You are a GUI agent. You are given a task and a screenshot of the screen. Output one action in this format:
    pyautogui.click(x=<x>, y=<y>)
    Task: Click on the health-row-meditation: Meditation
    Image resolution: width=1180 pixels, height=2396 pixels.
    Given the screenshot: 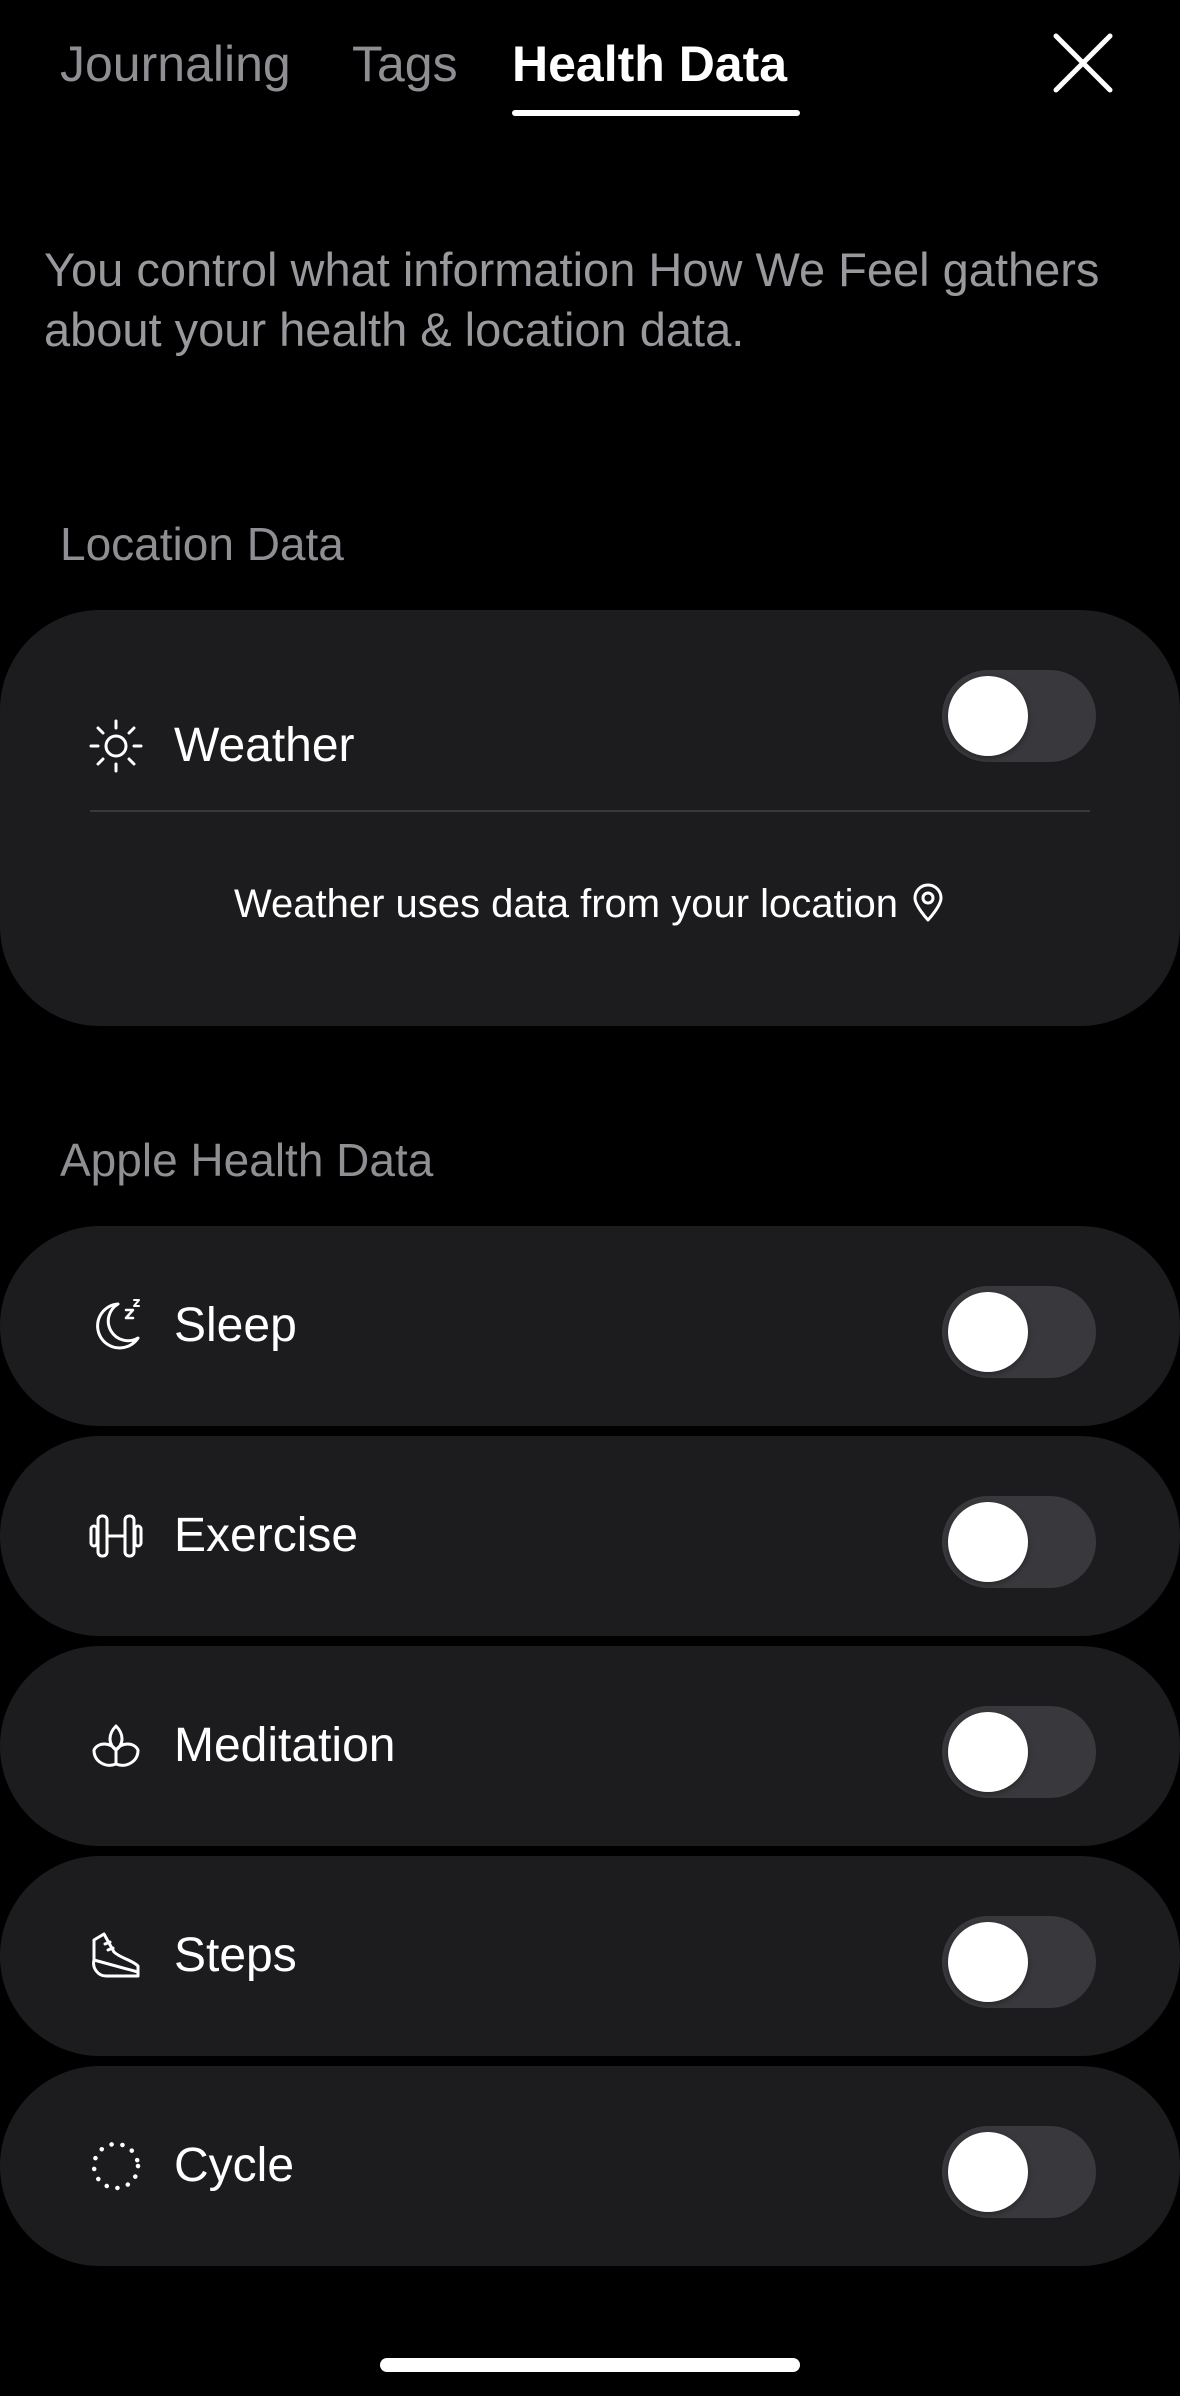 What is the action you would take?
    pyautogui.click(x=590, y=1746)
    